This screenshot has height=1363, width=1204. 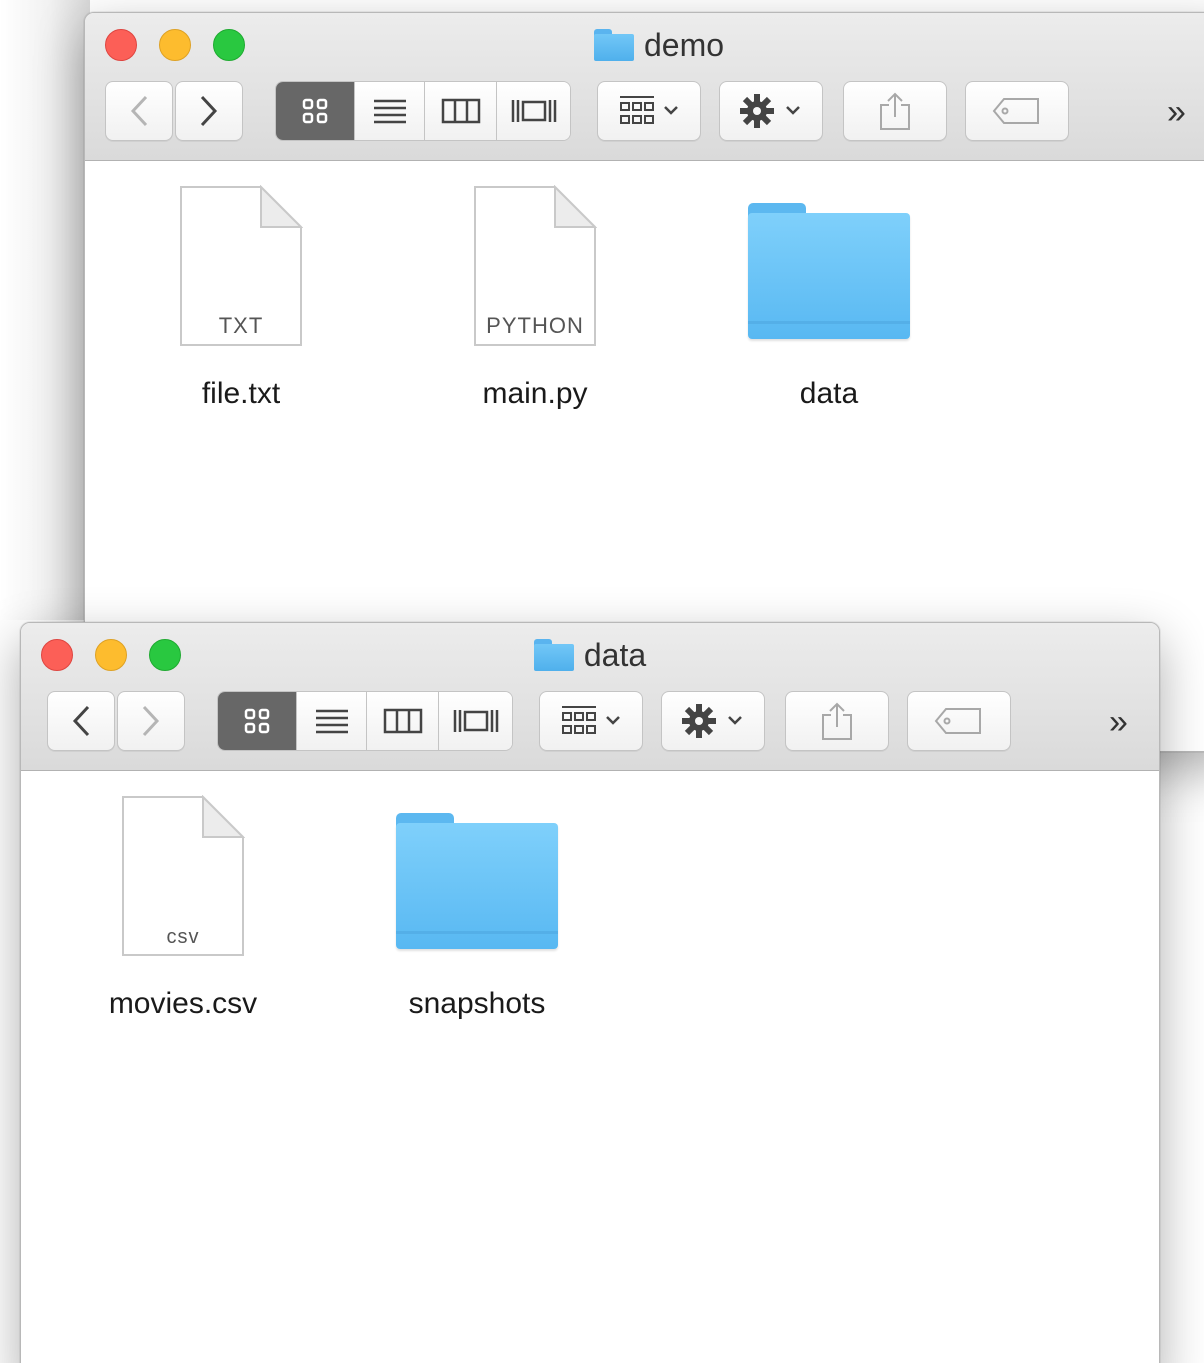 What do you see at coordinates (477, 1003) in the screenshot?
I see `folder-name: snapshots` at bounding box center [477, 1003].